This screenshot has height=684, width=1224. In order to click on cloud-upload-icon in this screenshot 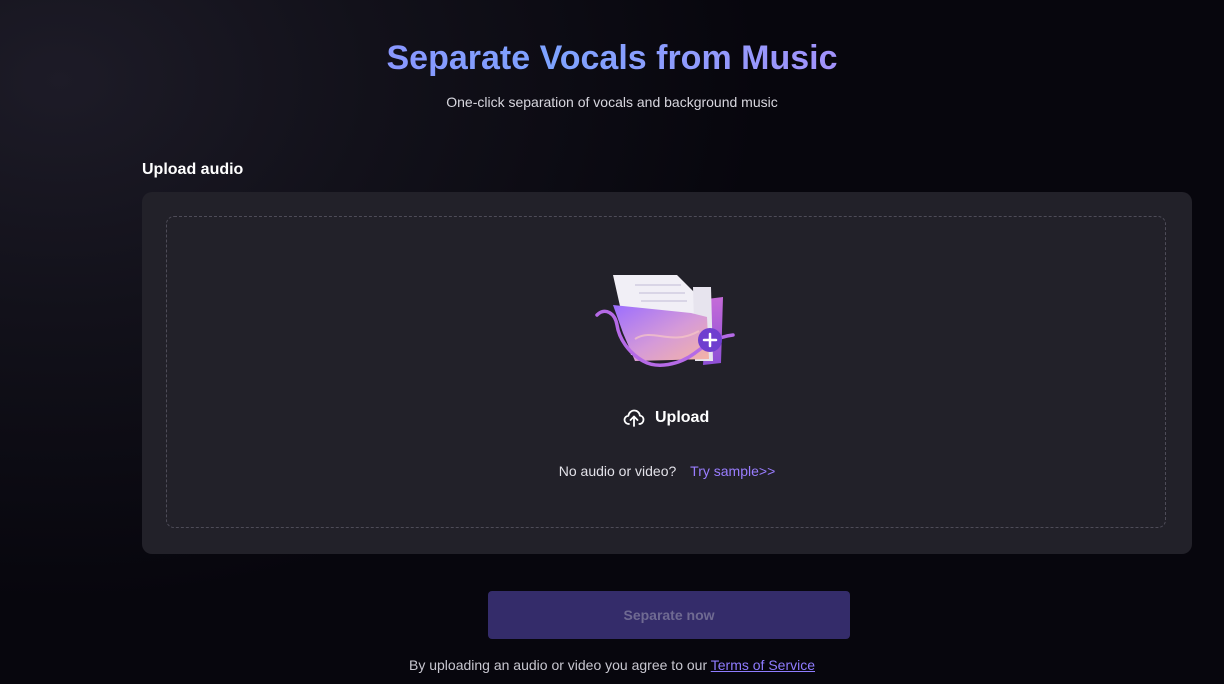, I will do `click(634, 418)`.